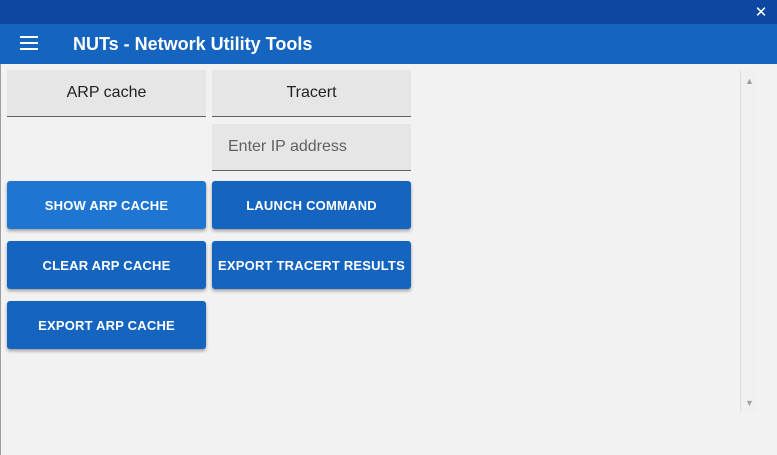  I want to click on vertical-scrollbar: ▲ ▼, so click(748, 241).